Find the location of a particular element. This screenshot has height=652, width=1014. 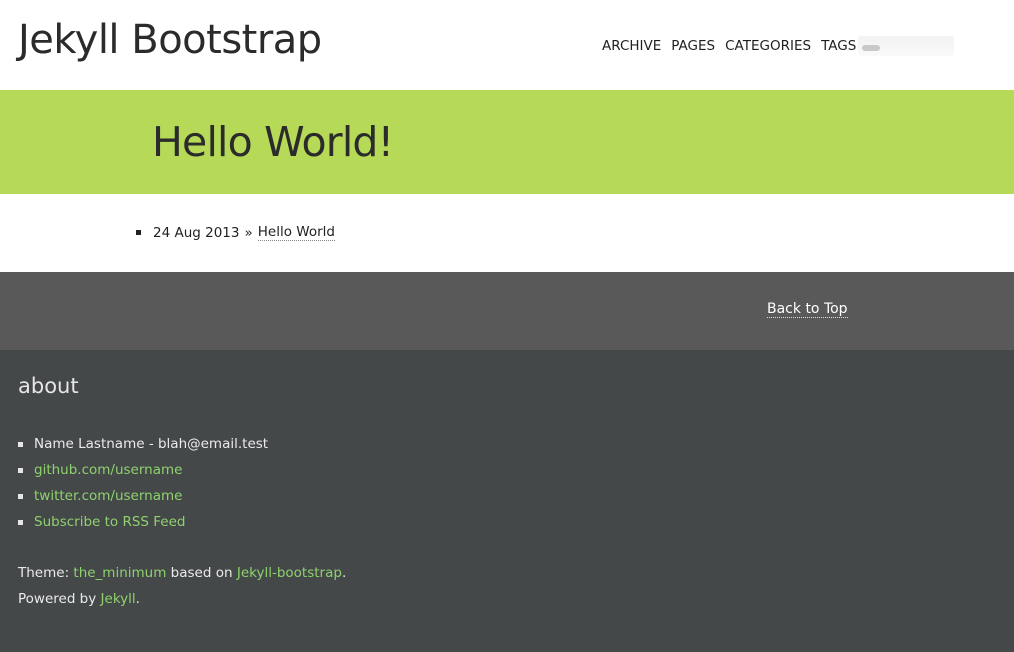

main-nav: ARCHIVE PAGES CATEGORIES TAGS is located at coordinates (729, 46).